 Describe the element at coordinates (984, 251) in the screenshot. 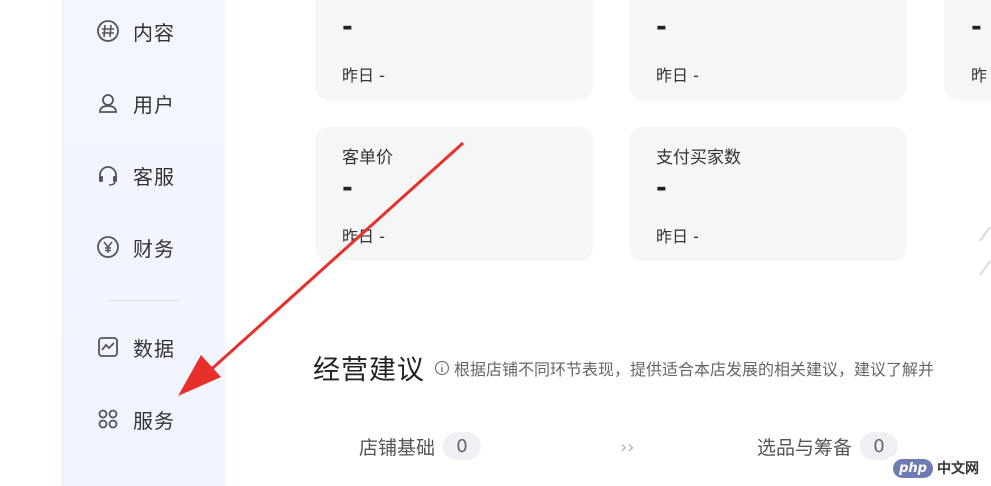

I see `scroll-hint-icon` at that location.